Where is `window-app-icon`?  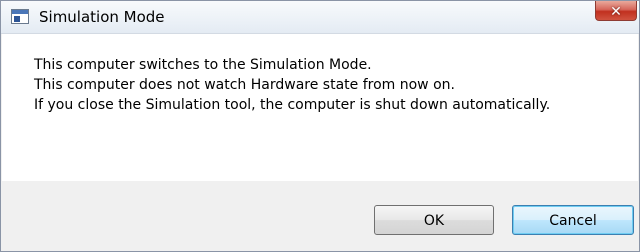 window-app-icon is located at coordinates (20, 16).